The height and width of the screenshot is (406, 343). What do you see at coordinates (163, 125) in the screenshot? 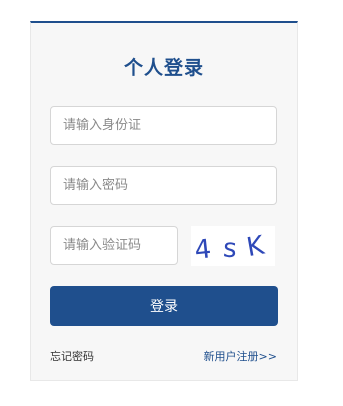
I see `id-number-input` at bounding box center [163, 125].